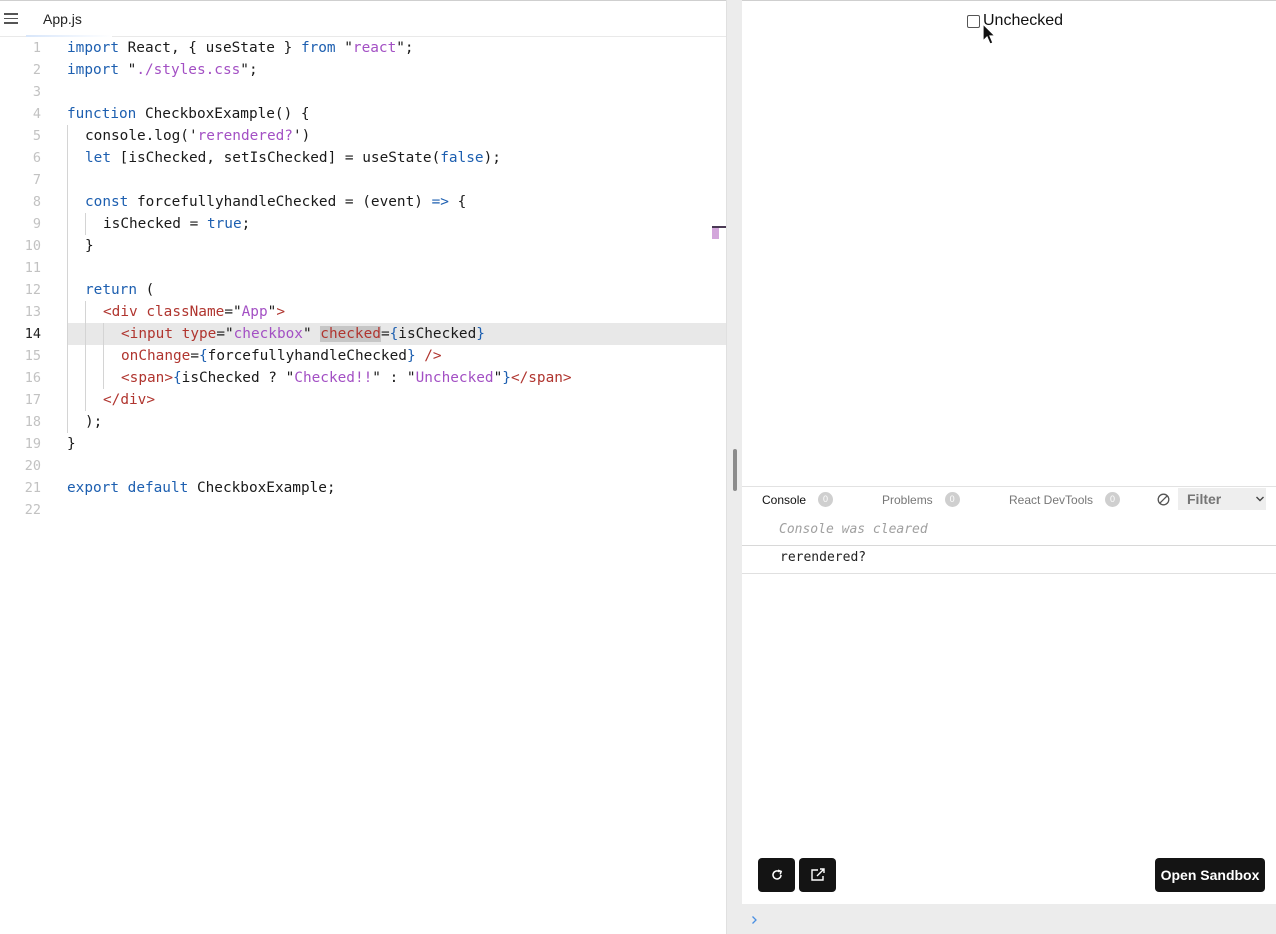  I want to click on selected-text: checked, so click(350, 334).